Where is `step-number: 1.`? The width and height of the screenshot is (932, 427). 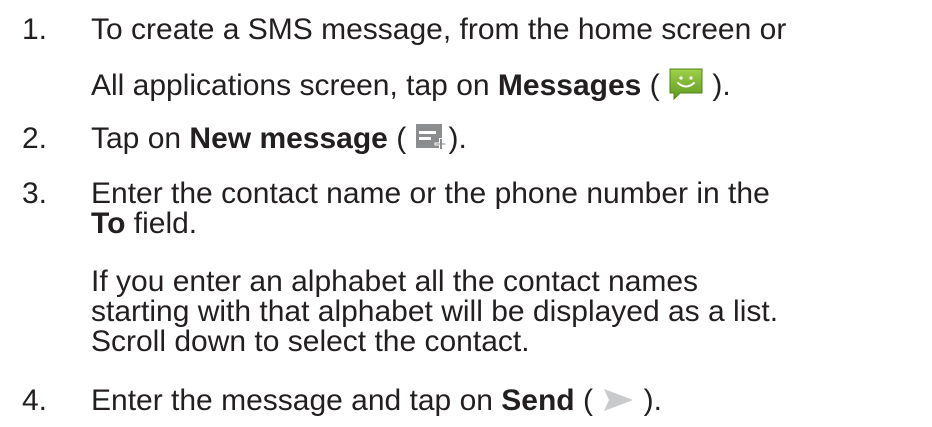
step-number: 1. is located at coordinates (35, 29).